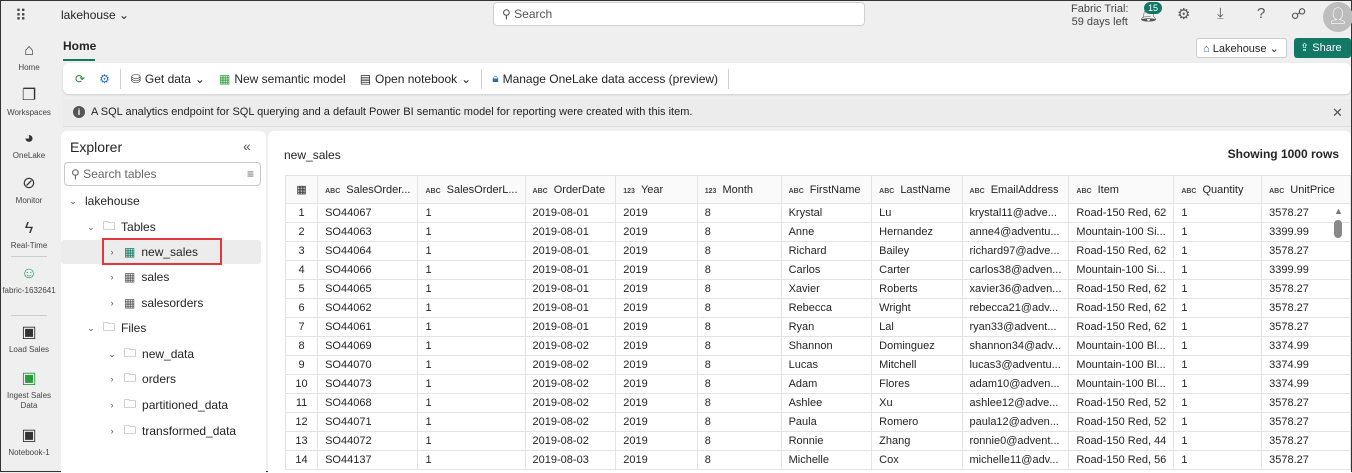 This screenshot has width=1352, height=473. I want to click on table-cell: Paula, so click(826, 422).